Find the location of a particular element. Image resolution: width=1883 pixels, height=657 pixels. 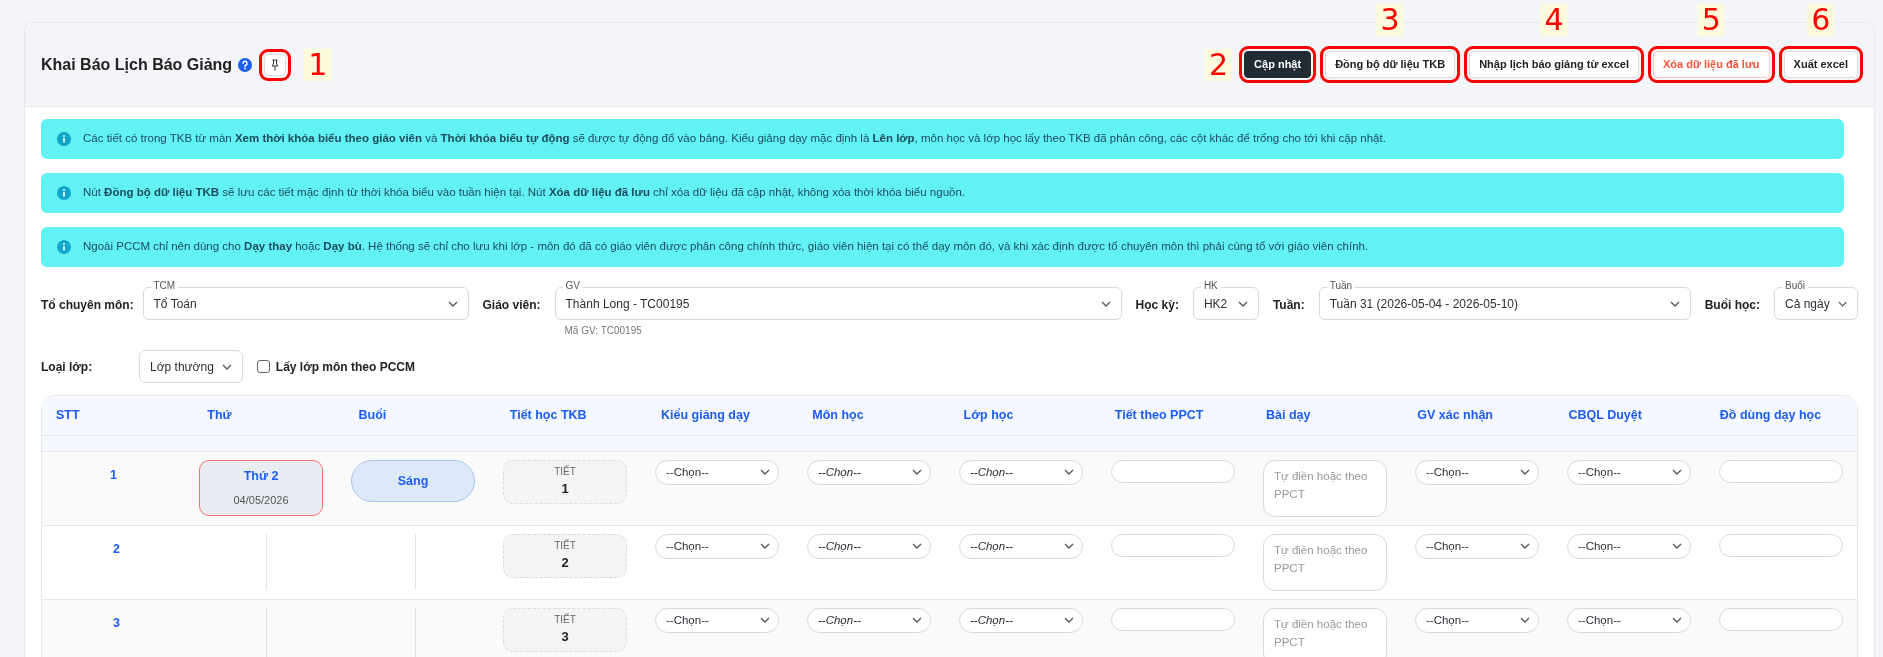

column-header: Lớp học is located at coordinates (1025, 415).